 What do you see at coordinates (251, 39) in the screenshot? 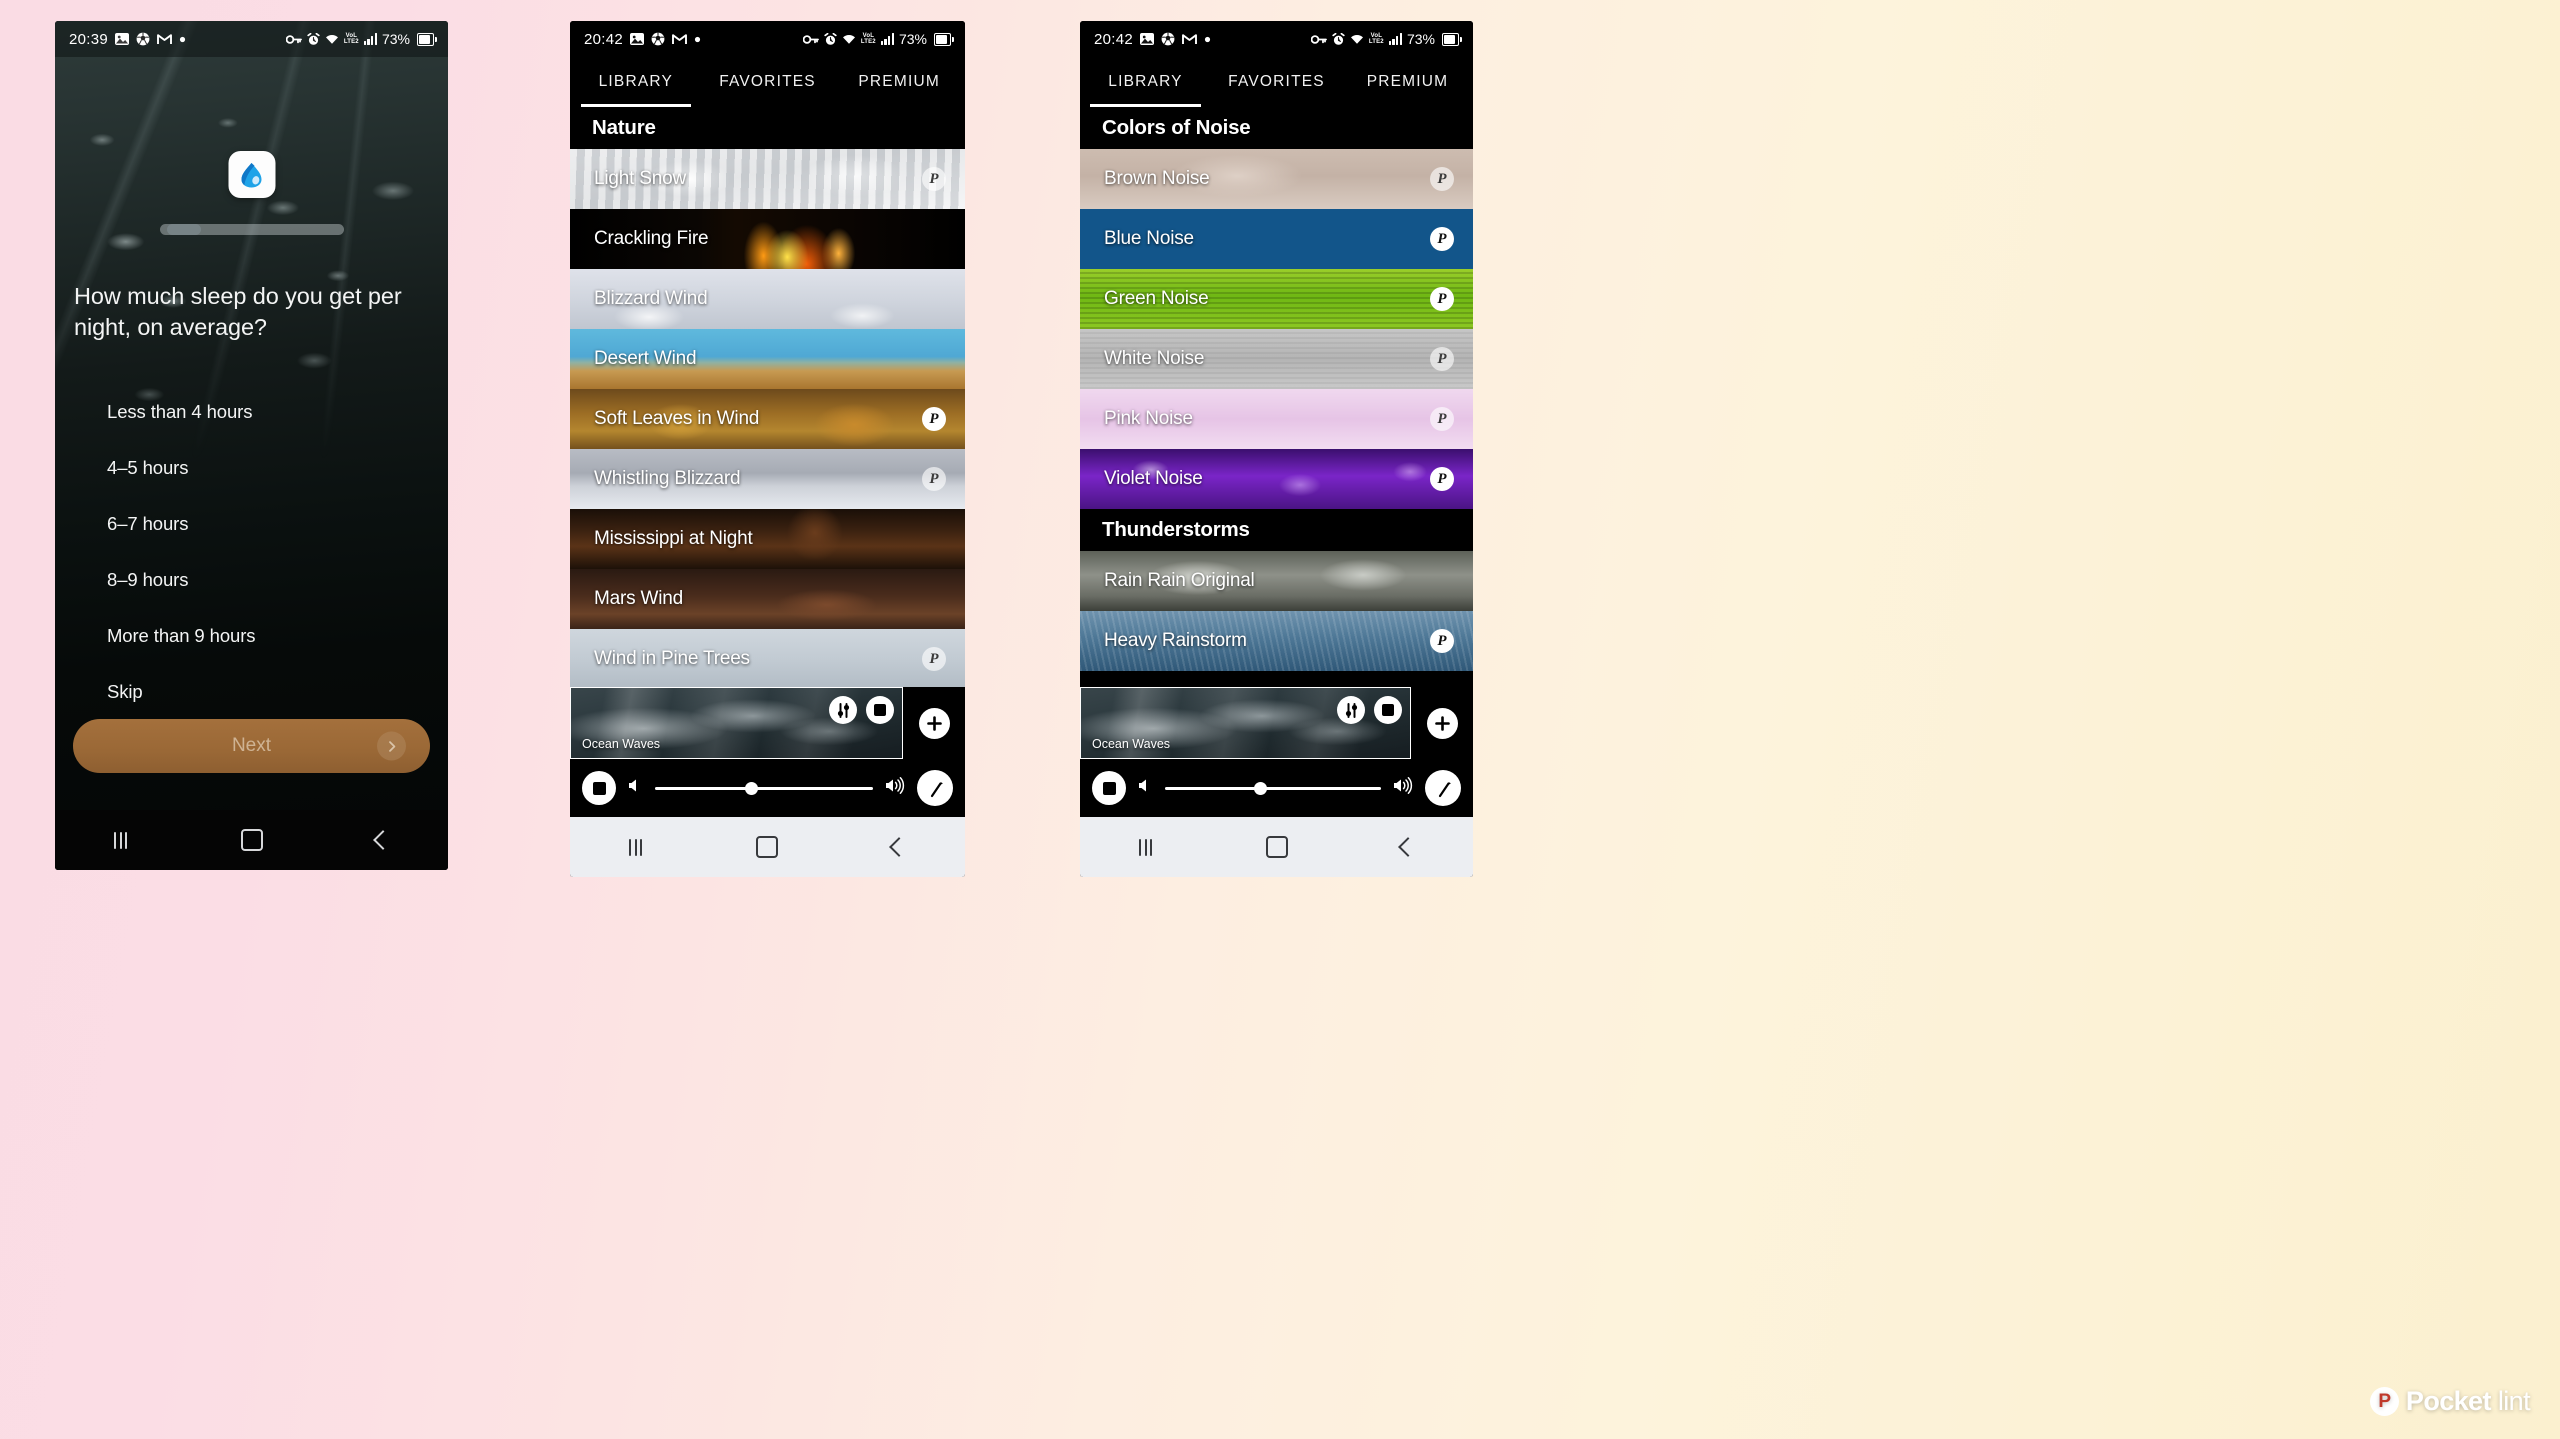
I see `phone-1-status-bar: 20:39 VoL LTE2 73%` at bounding box center [251, 39].